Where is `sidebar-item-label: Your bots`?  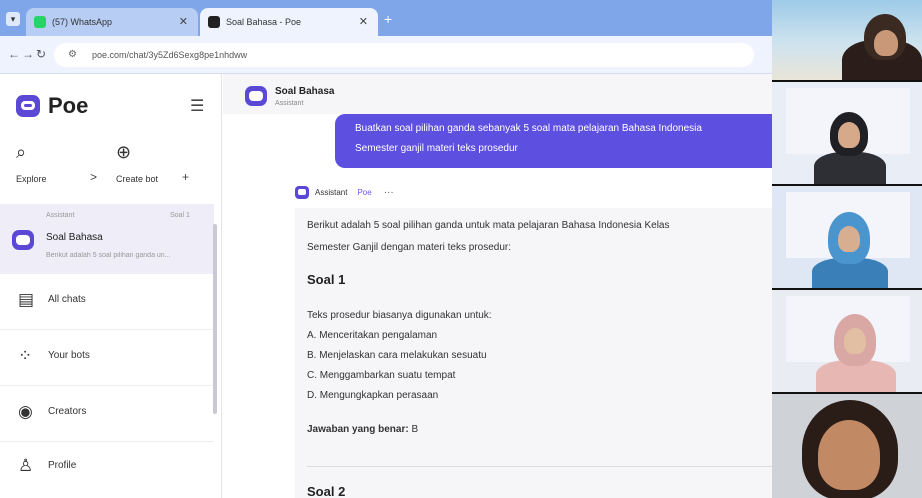 sidebar-item-label: Your bots is located at coordinates (69, 355).